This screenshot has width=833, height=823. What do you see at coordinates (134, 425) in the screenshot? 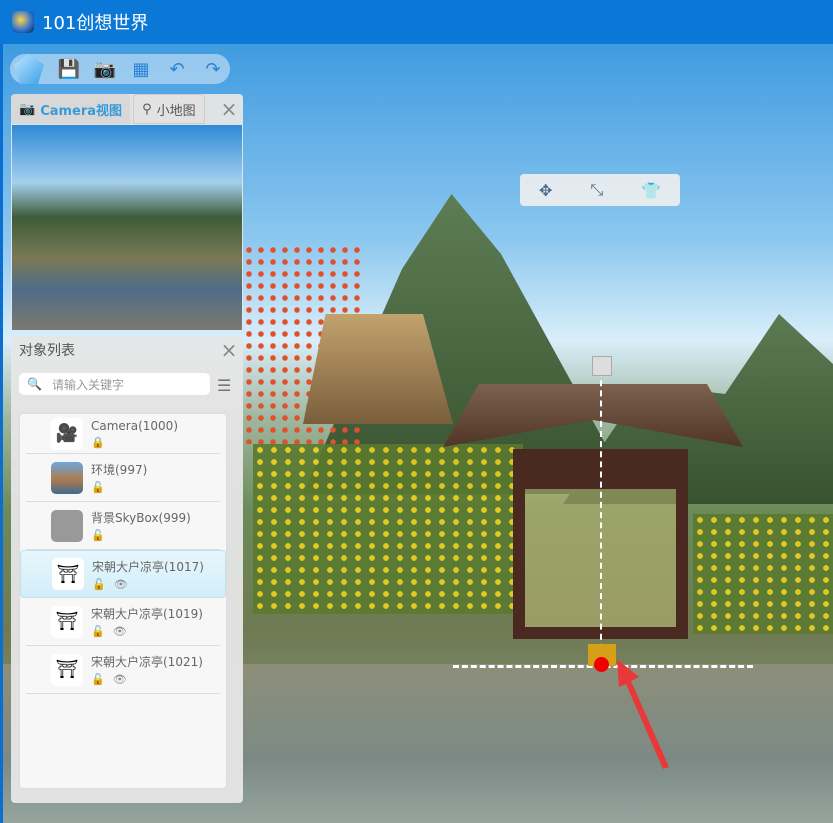
I see `item-name: Camera(1000)` at bounding box center [134, 425].